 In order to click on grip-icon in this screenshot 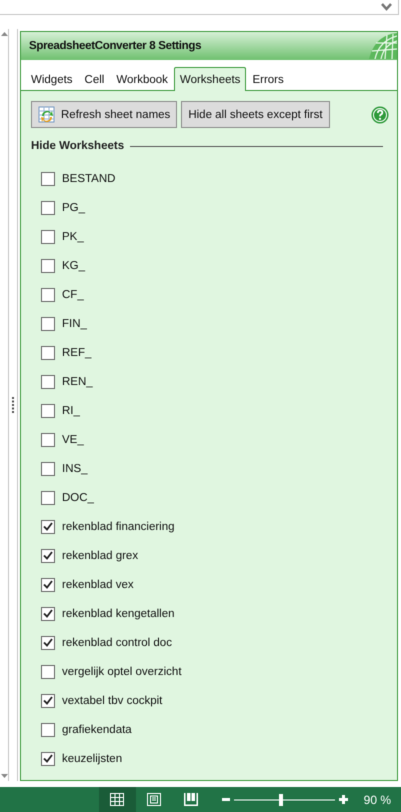, I will do `click(13, 405)`.